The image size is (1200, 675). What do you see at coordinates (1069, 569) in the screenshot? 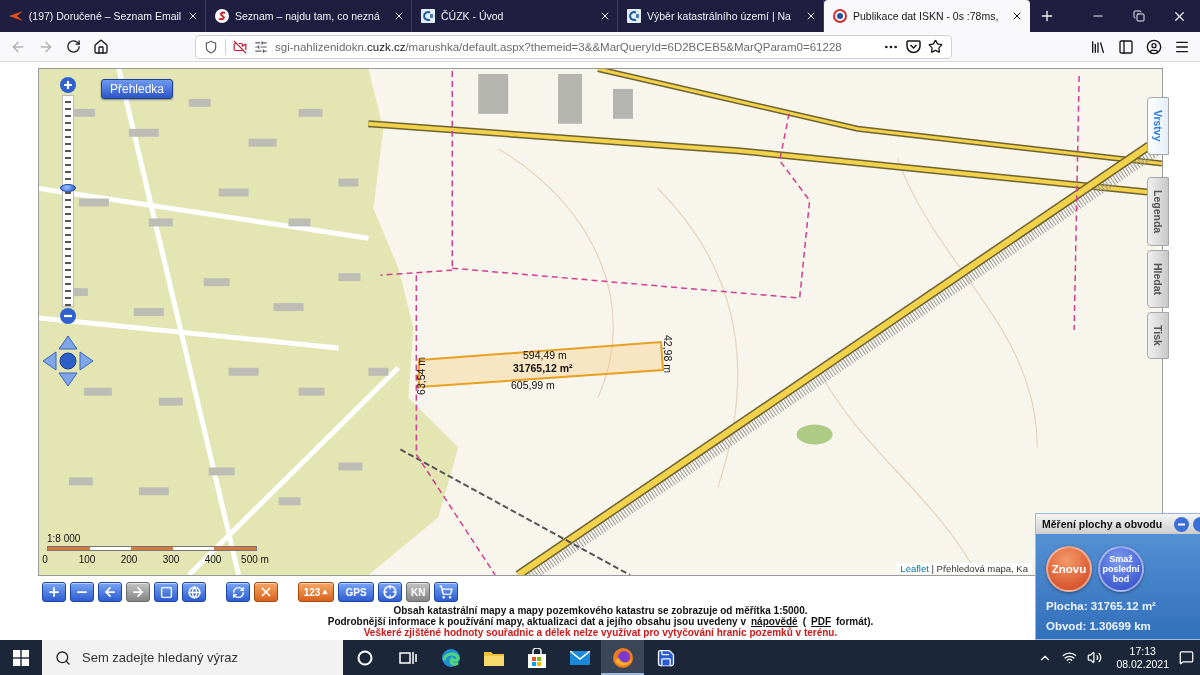
I see `restart-button: Znovu` at bounding box center [1069, 569].